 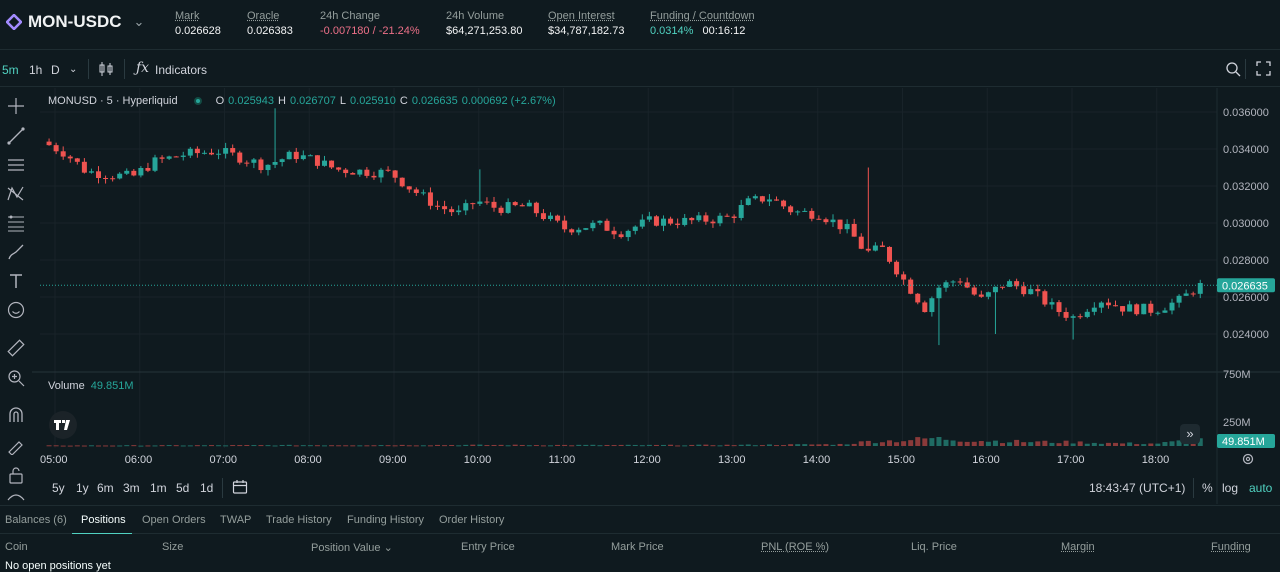 I want to click on trend-line-icon, so click(x=16, y=136).